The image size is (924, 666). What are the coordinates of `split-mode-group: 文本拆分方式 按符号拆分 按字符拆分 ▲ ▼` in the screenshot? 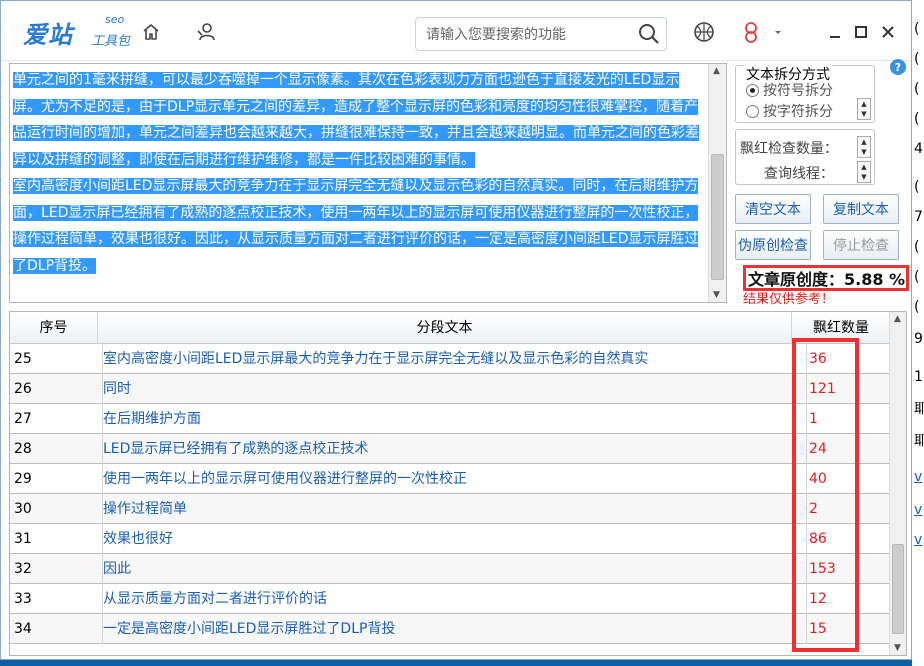 It's located at (805, 93).